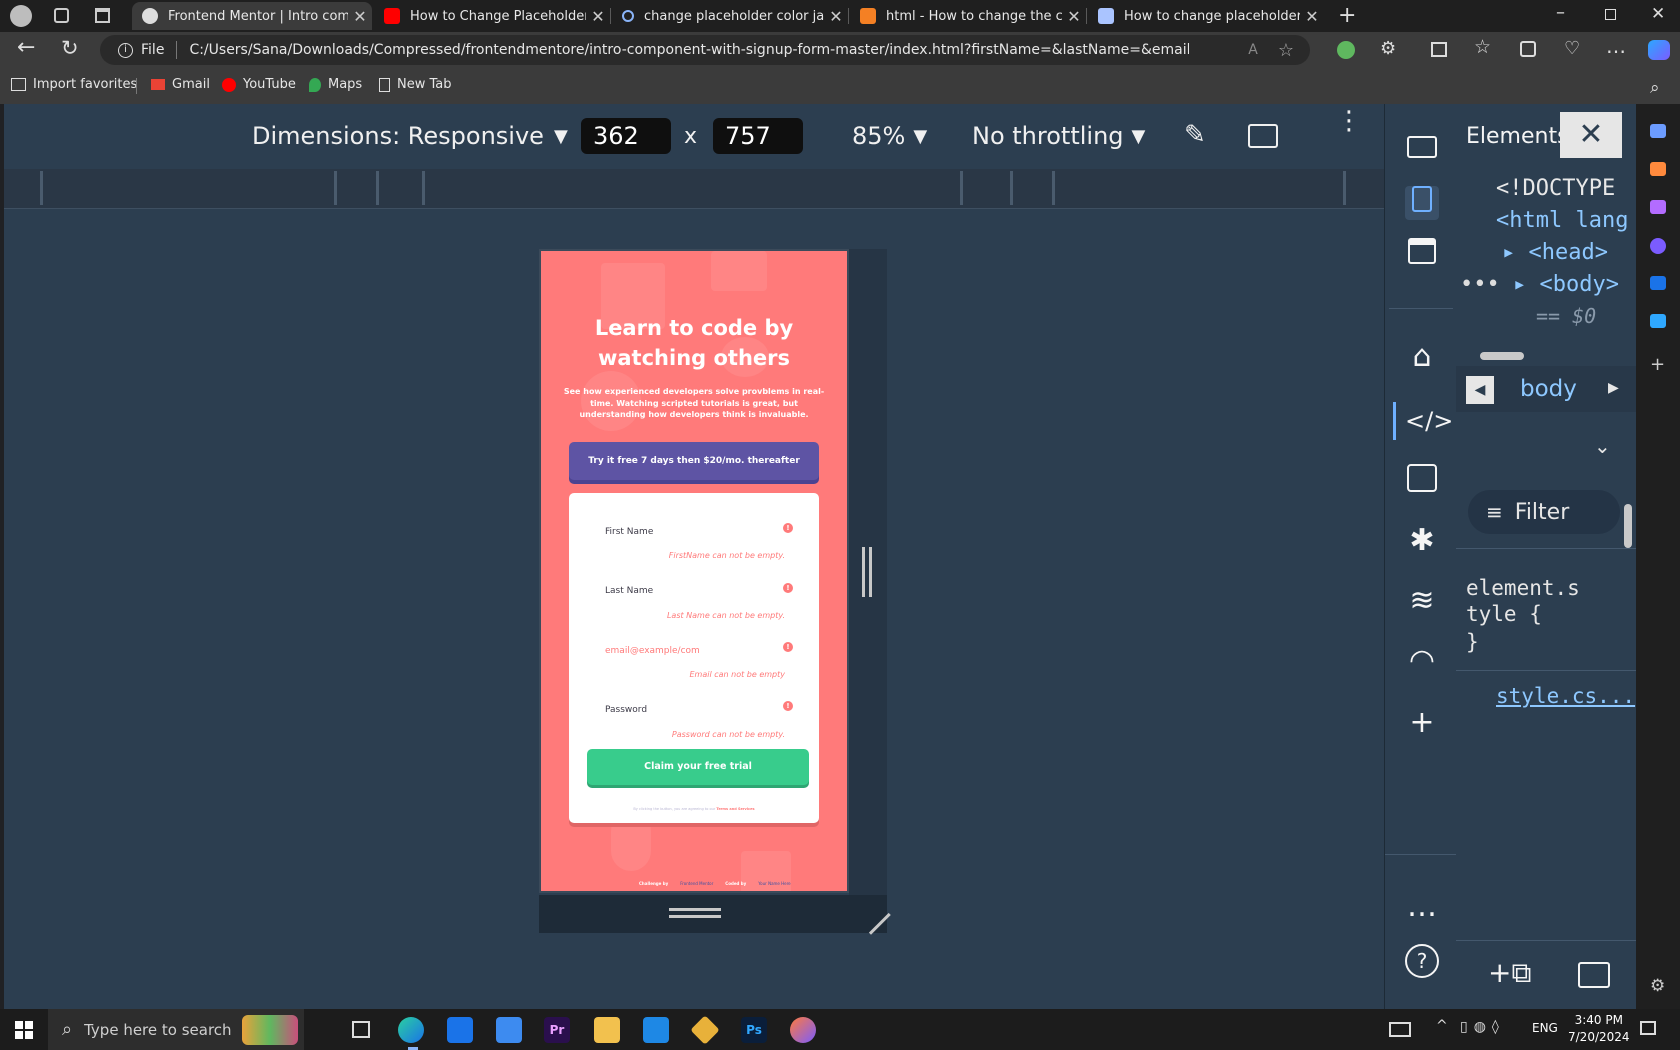 The height and width of the screenshot is (1050, 1680). What do you see at coordinates (629, 532) in the screenshot?
I see `first-name-input: First Name` at bounding box center [629, 532].